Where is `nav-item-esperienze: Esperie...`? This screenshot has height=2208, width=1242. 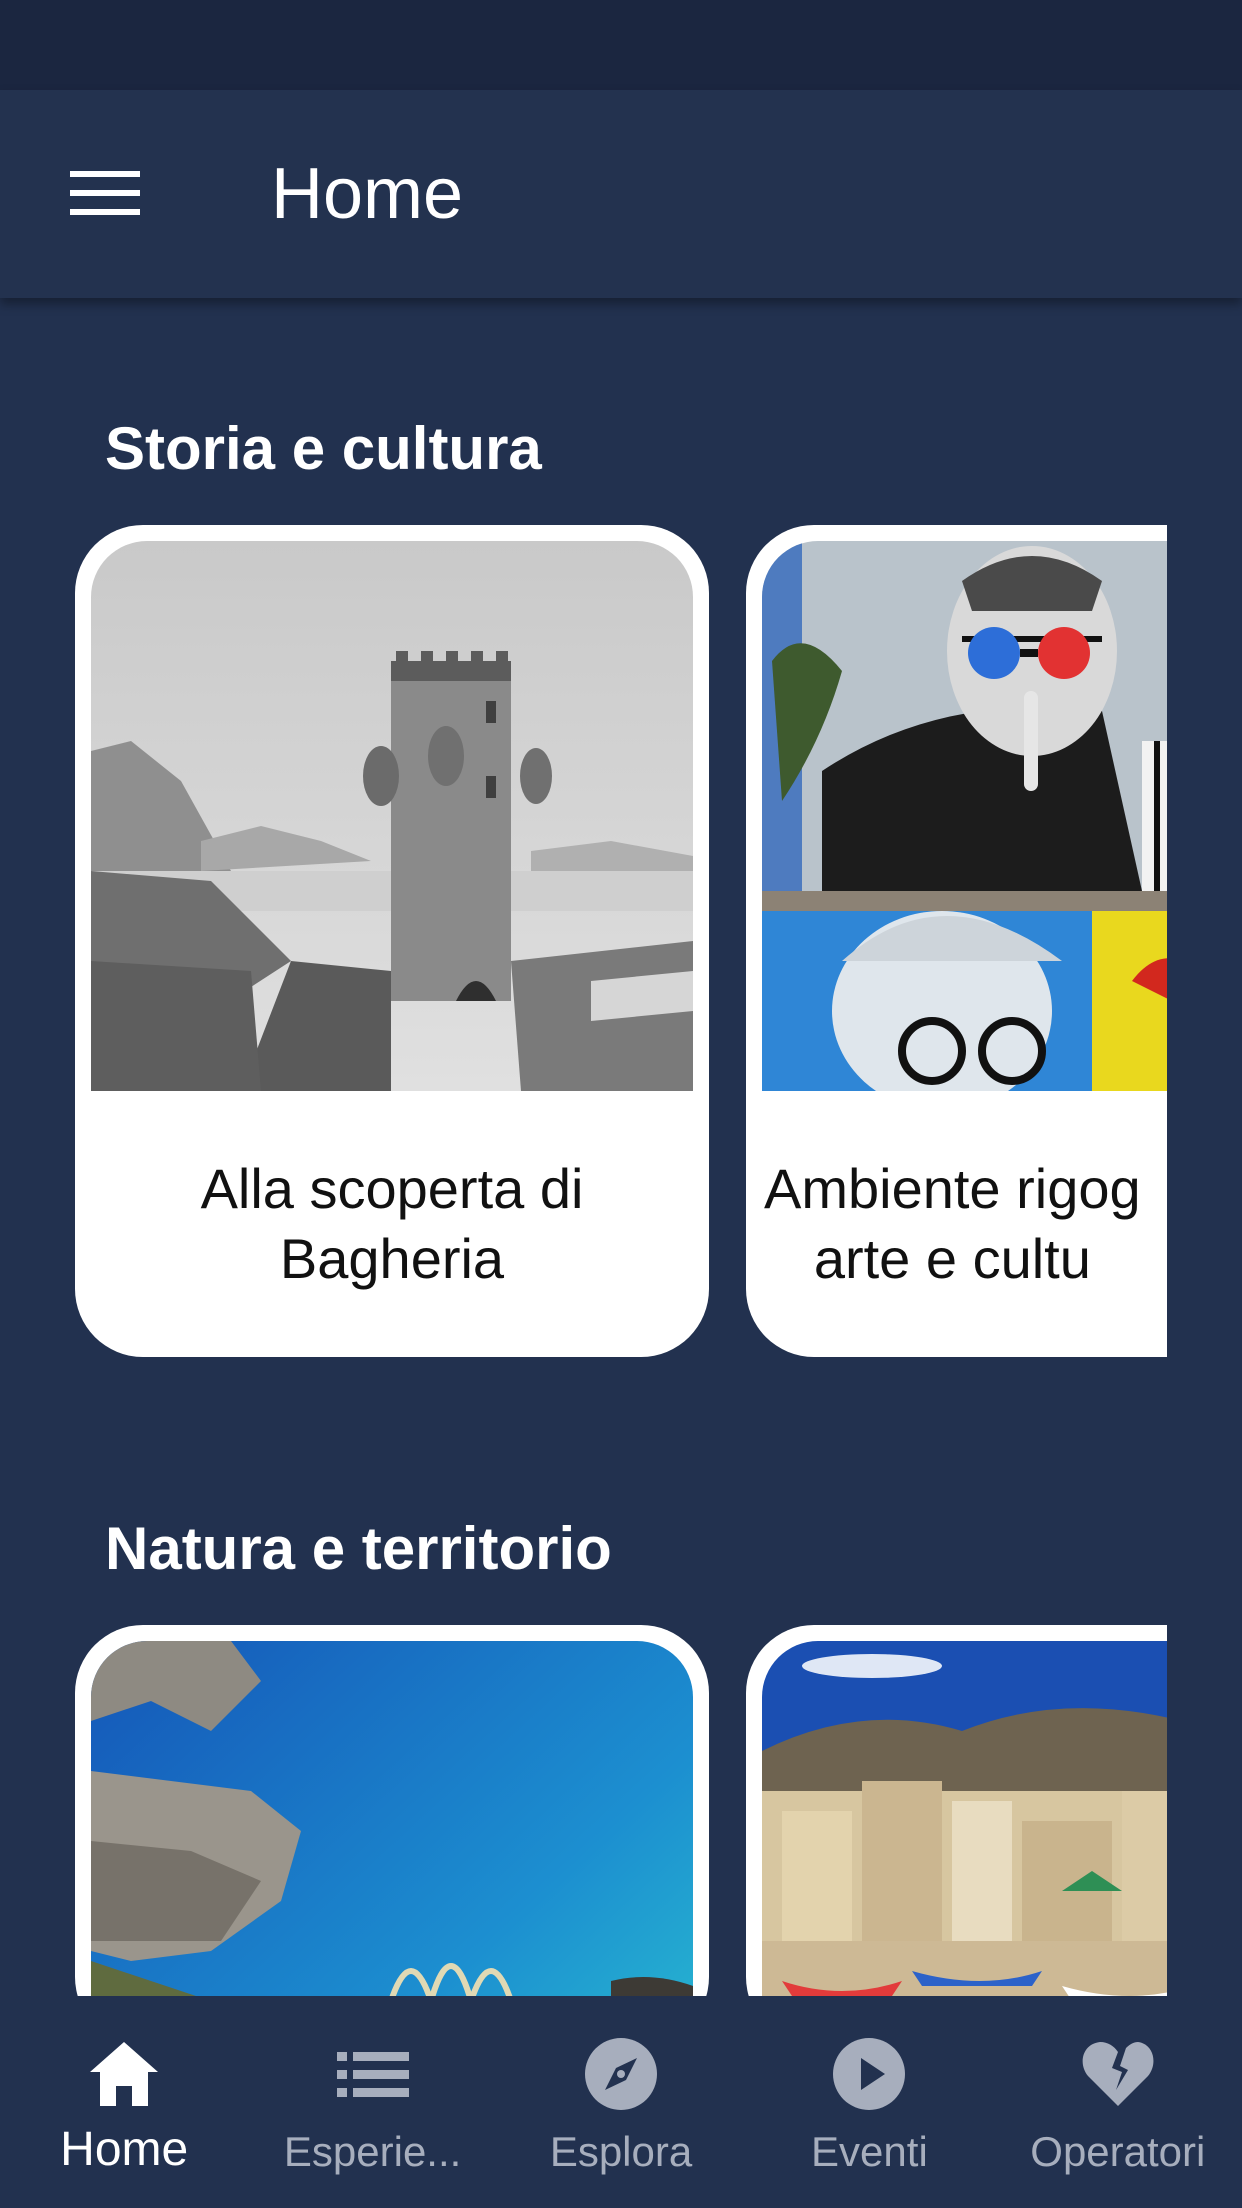
nav-item-esperienze: Esperie... is located at coordinates (372, 2102).